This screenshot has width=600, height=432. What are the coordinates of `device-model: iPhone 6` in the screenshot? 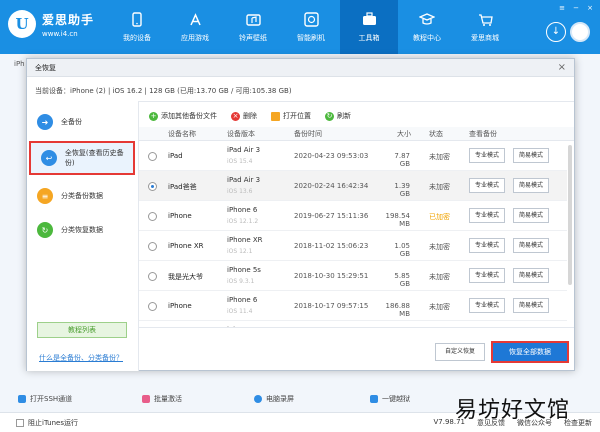 It's located at (242, 300).